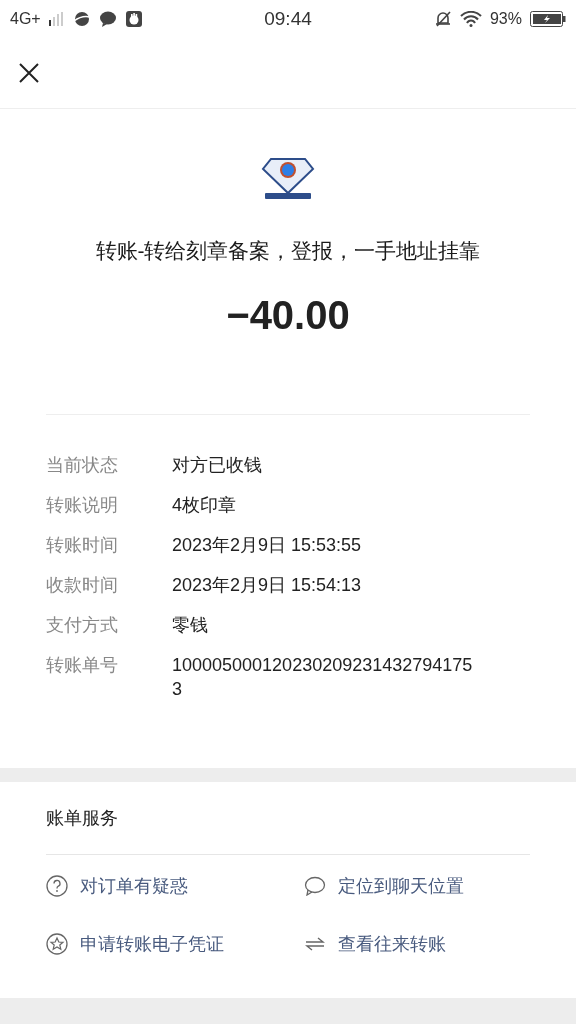  I want to click on detail-label: 转账说明, so click(82, 505).